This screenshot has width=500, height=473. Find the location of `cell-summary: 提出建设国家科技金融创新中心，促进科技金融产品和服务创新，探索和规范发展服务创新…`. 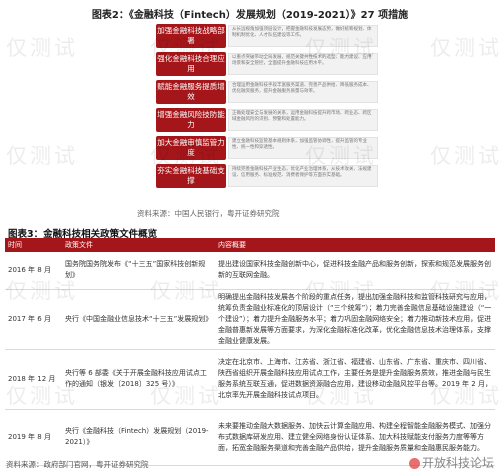

cell-summary: 提出建设国家科技金融创新中心，促进科技金融产品和服务创新，探索和规范发展服务创新… is located at coordinates (355, 271).